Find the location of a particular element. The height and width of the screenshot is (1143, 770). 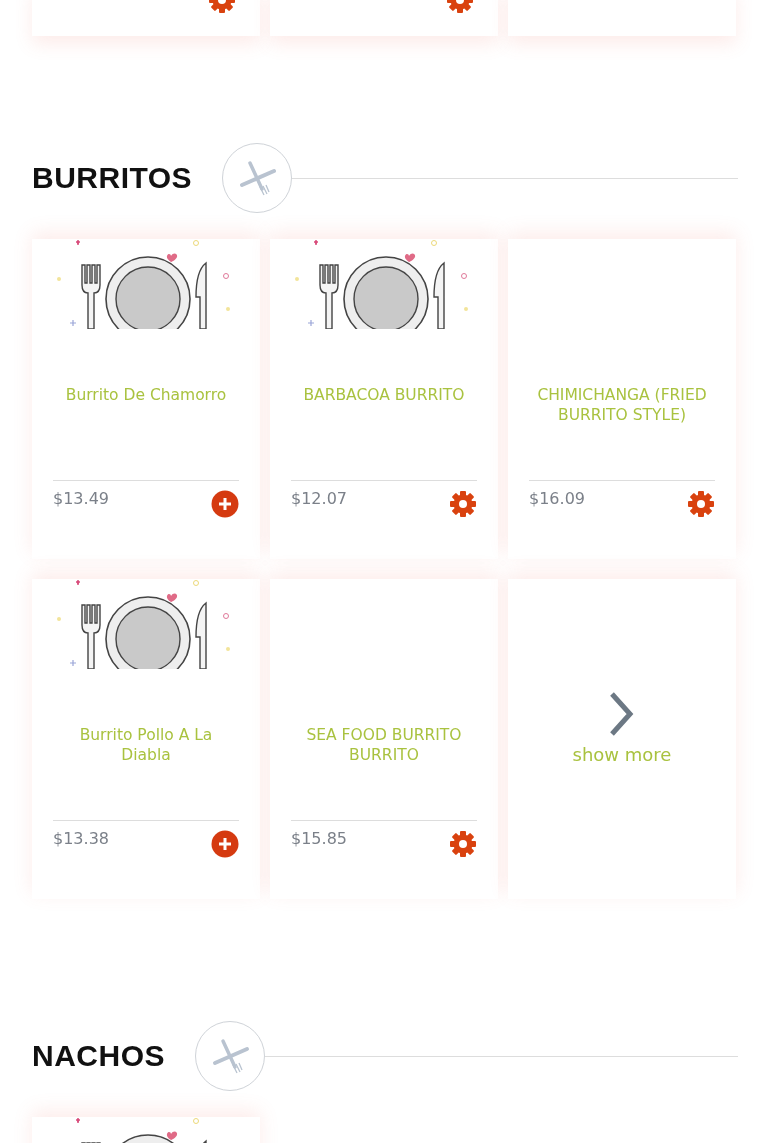

item-price: $15.85 is located at coordinates (319, 839).